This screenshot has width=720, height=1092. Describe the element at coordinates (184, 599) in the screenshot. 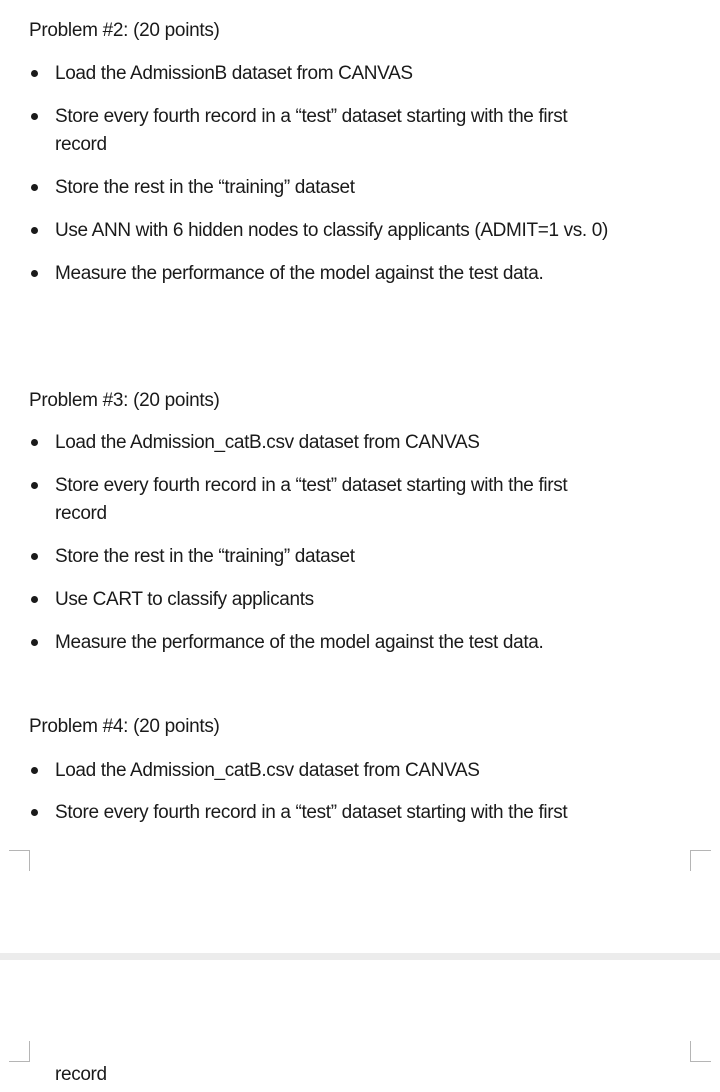

I see `list-item-text: Use CART to classify applicants` at that location.